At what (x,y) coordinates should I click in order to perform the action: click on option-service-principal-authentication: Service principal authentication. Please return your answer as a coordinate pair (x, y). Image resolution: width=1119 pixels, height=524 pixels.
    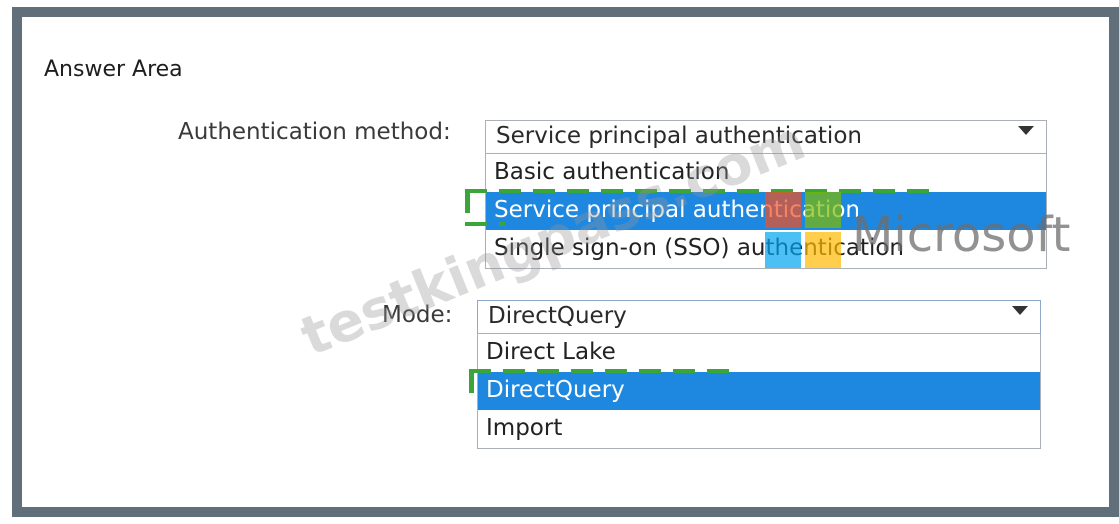
    Looking at the image, I should click on (766, 211).